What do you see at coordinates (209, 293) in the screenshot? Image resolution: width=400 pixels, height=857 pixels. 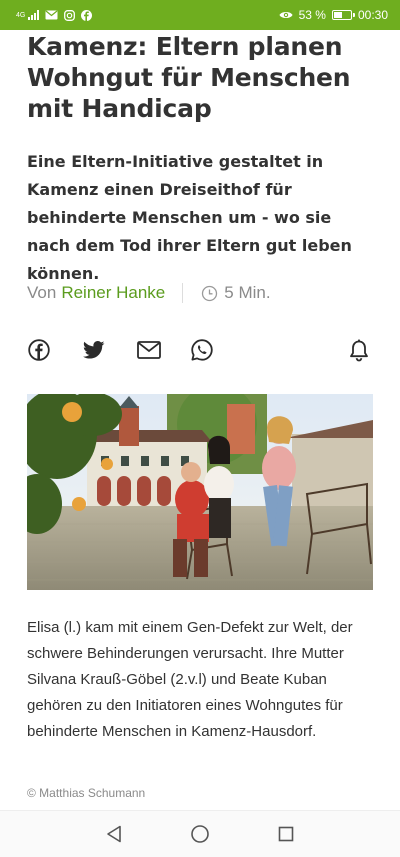 I see `clock-icon` at bounding box center [209, 293].